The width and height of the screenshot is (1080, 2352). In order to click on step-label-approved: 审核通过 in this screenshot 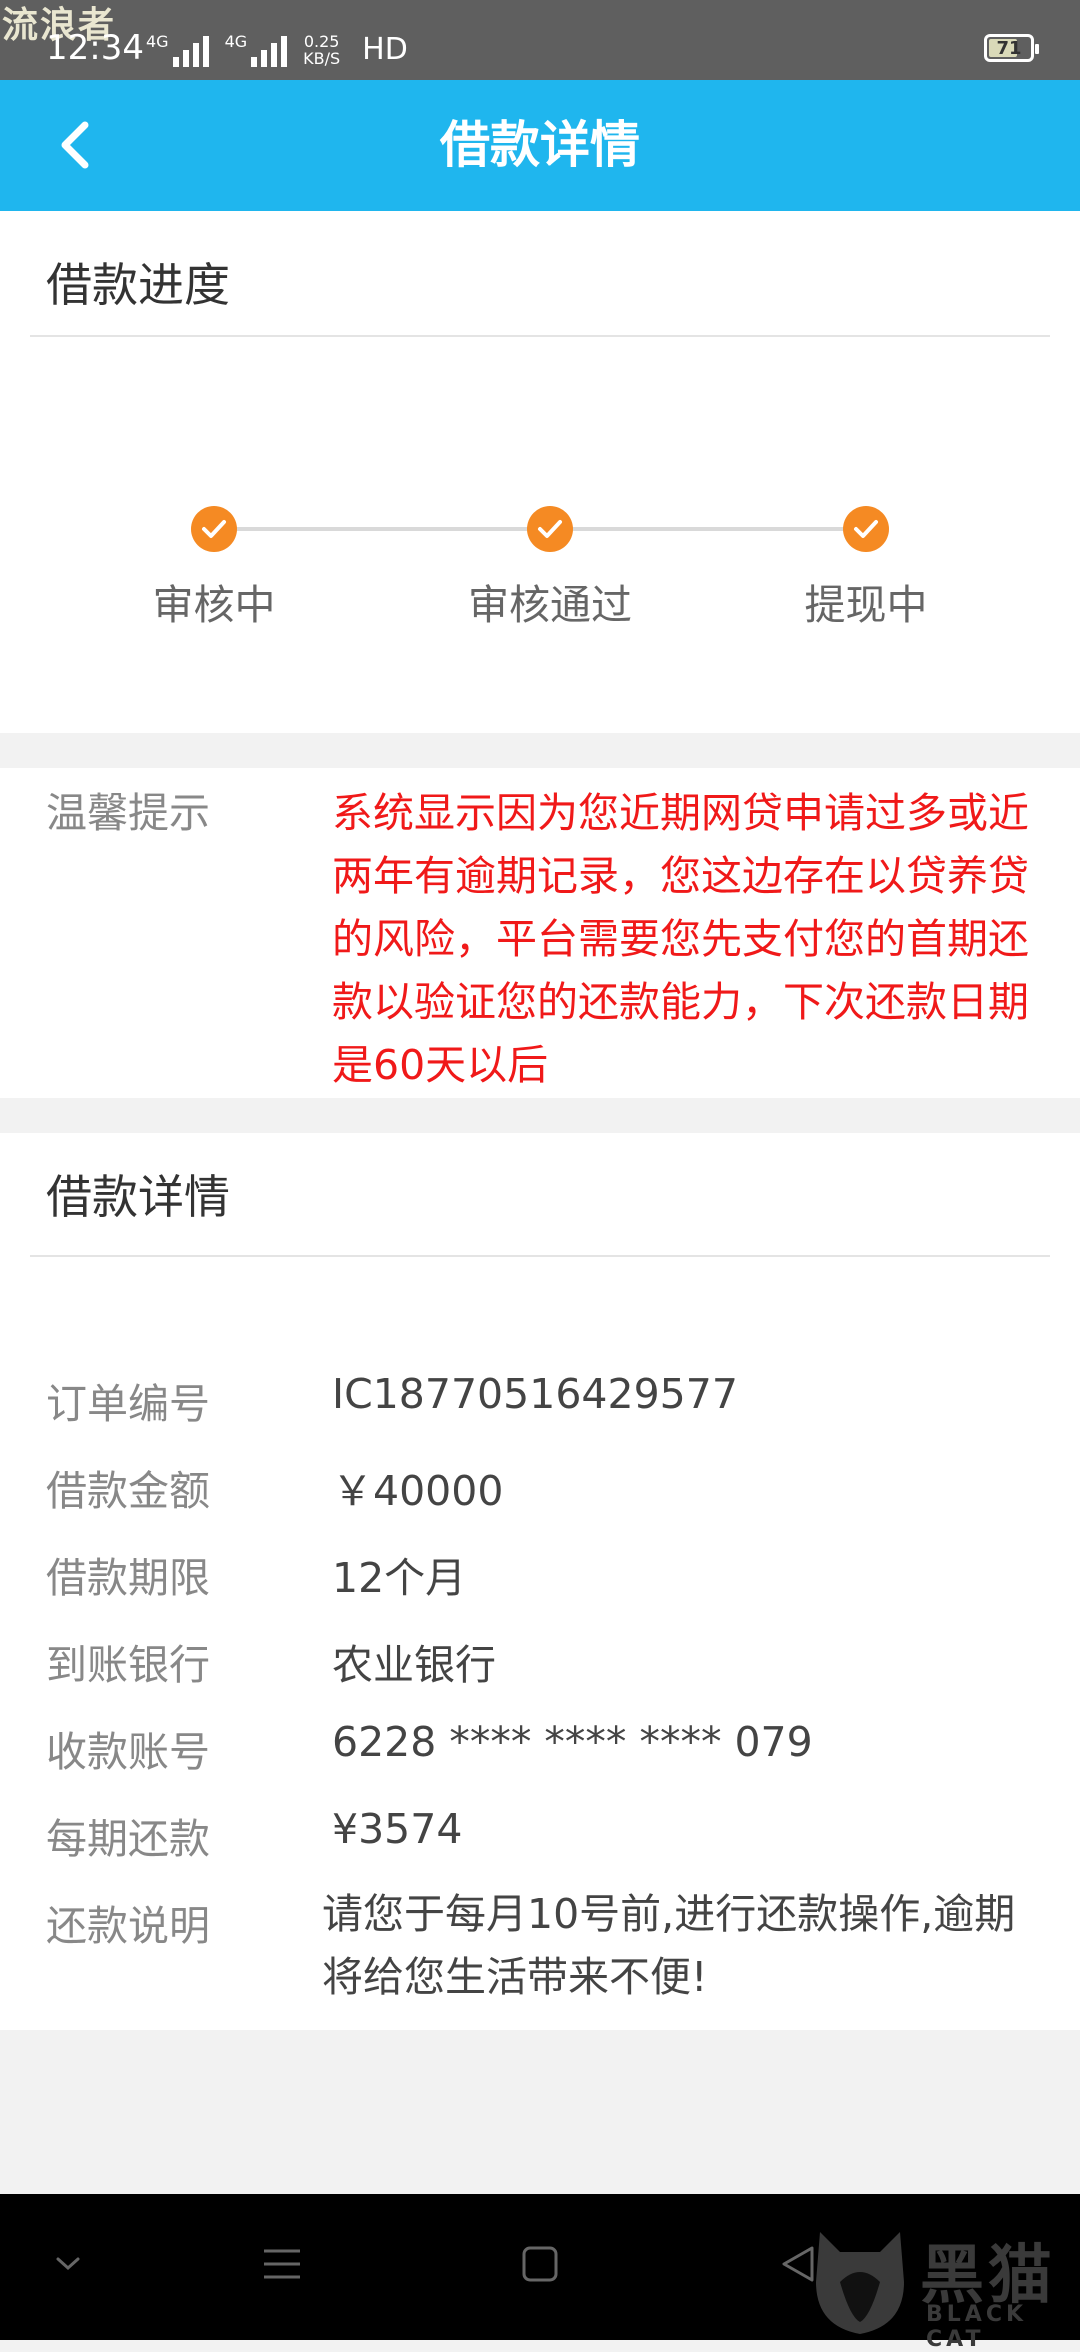, I will do `click(550, 605)`.